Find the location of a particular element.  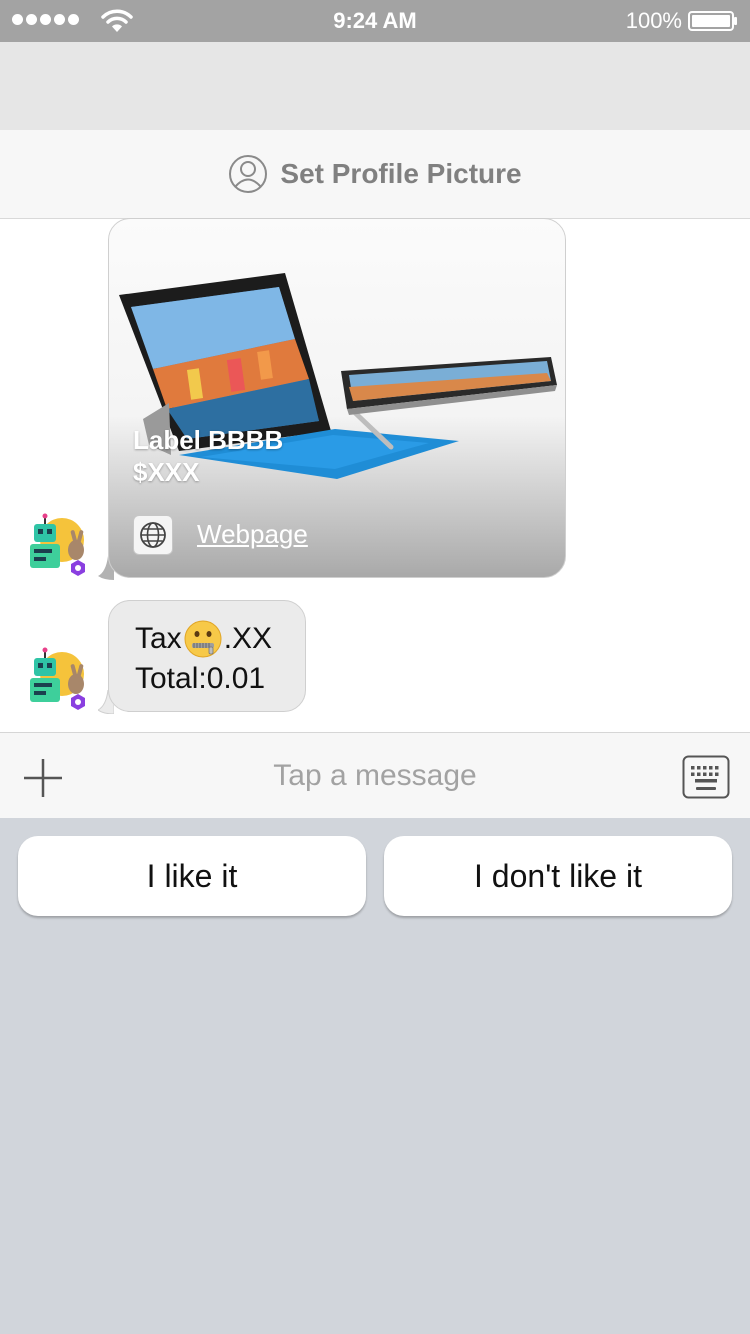

zipper-mouth-face-icon is located at coordinates (203, 639).